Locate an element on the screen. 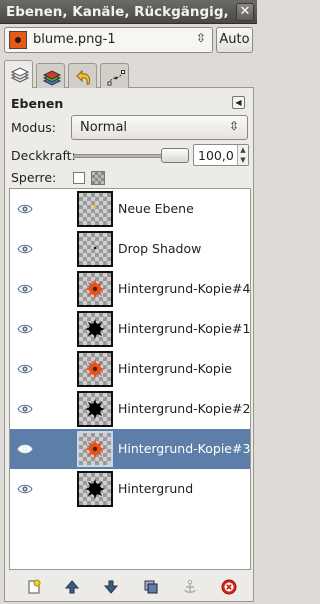  delete-layer-button is located at coordinates (229, 587).